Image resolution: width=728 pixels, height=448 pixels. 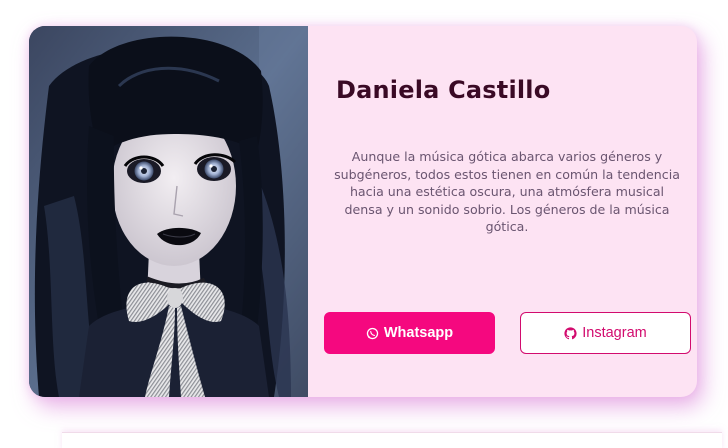 What do you see at coordinates (570, 333) in the screenshot?
I see `github-icon` at bounding box center [570, 333].